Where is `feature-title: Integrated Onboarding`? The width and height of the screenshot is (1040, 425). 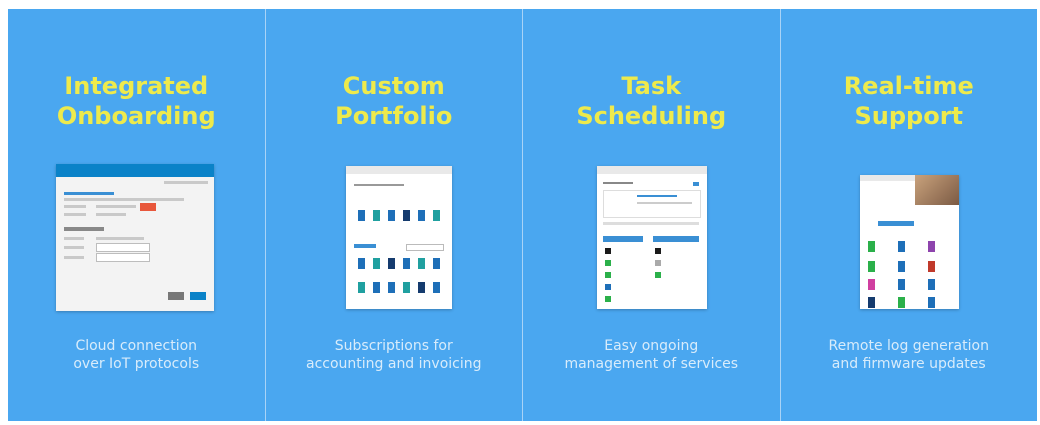
feature-title: Integrated Onboarding is located at coordinates (136, 101).